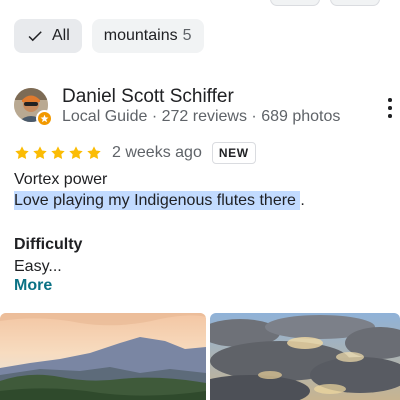  Describe the element at coordinates (302, 200) in the screenshot. I see `review-text-rest: .` at that location.